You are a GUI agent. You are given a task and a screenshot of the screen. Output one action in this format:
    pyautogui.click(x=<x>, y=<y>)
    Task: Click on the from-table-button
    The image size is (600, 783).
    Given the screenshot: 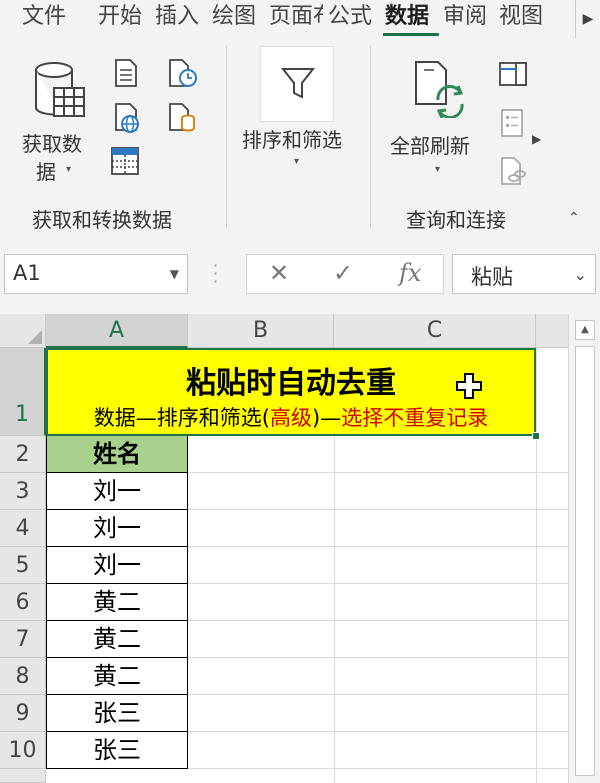 What is the action you would take?
    pyautogui.click(x=125, y=163)
    